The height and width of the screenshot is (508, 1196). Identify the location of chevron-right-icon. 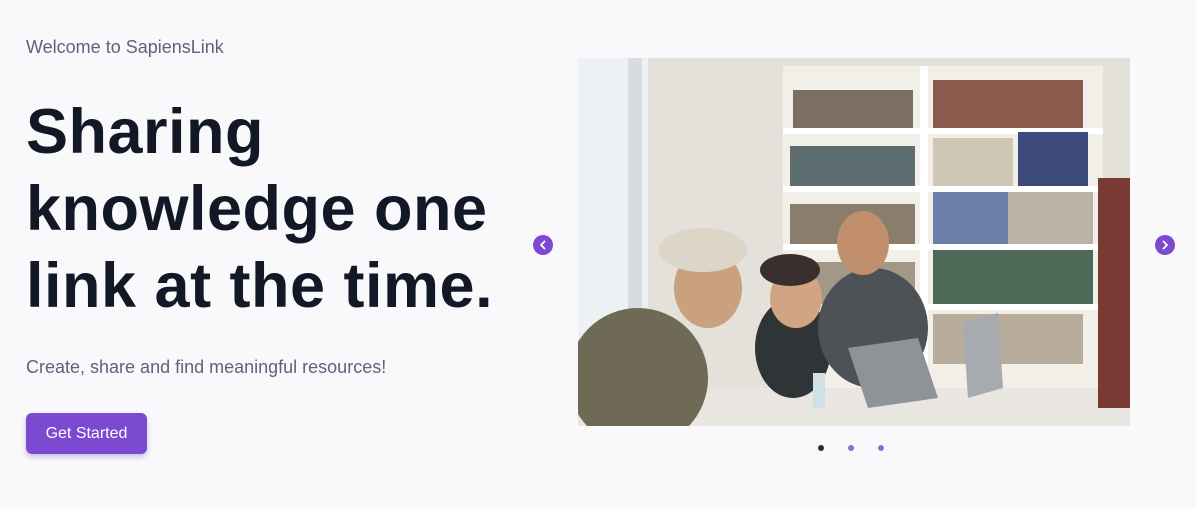
(1165, 245).